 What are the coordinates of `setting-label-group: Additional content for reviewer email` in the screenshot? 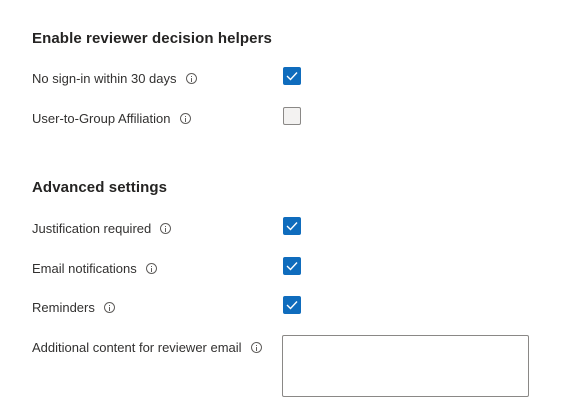 It's located at (147, 347).